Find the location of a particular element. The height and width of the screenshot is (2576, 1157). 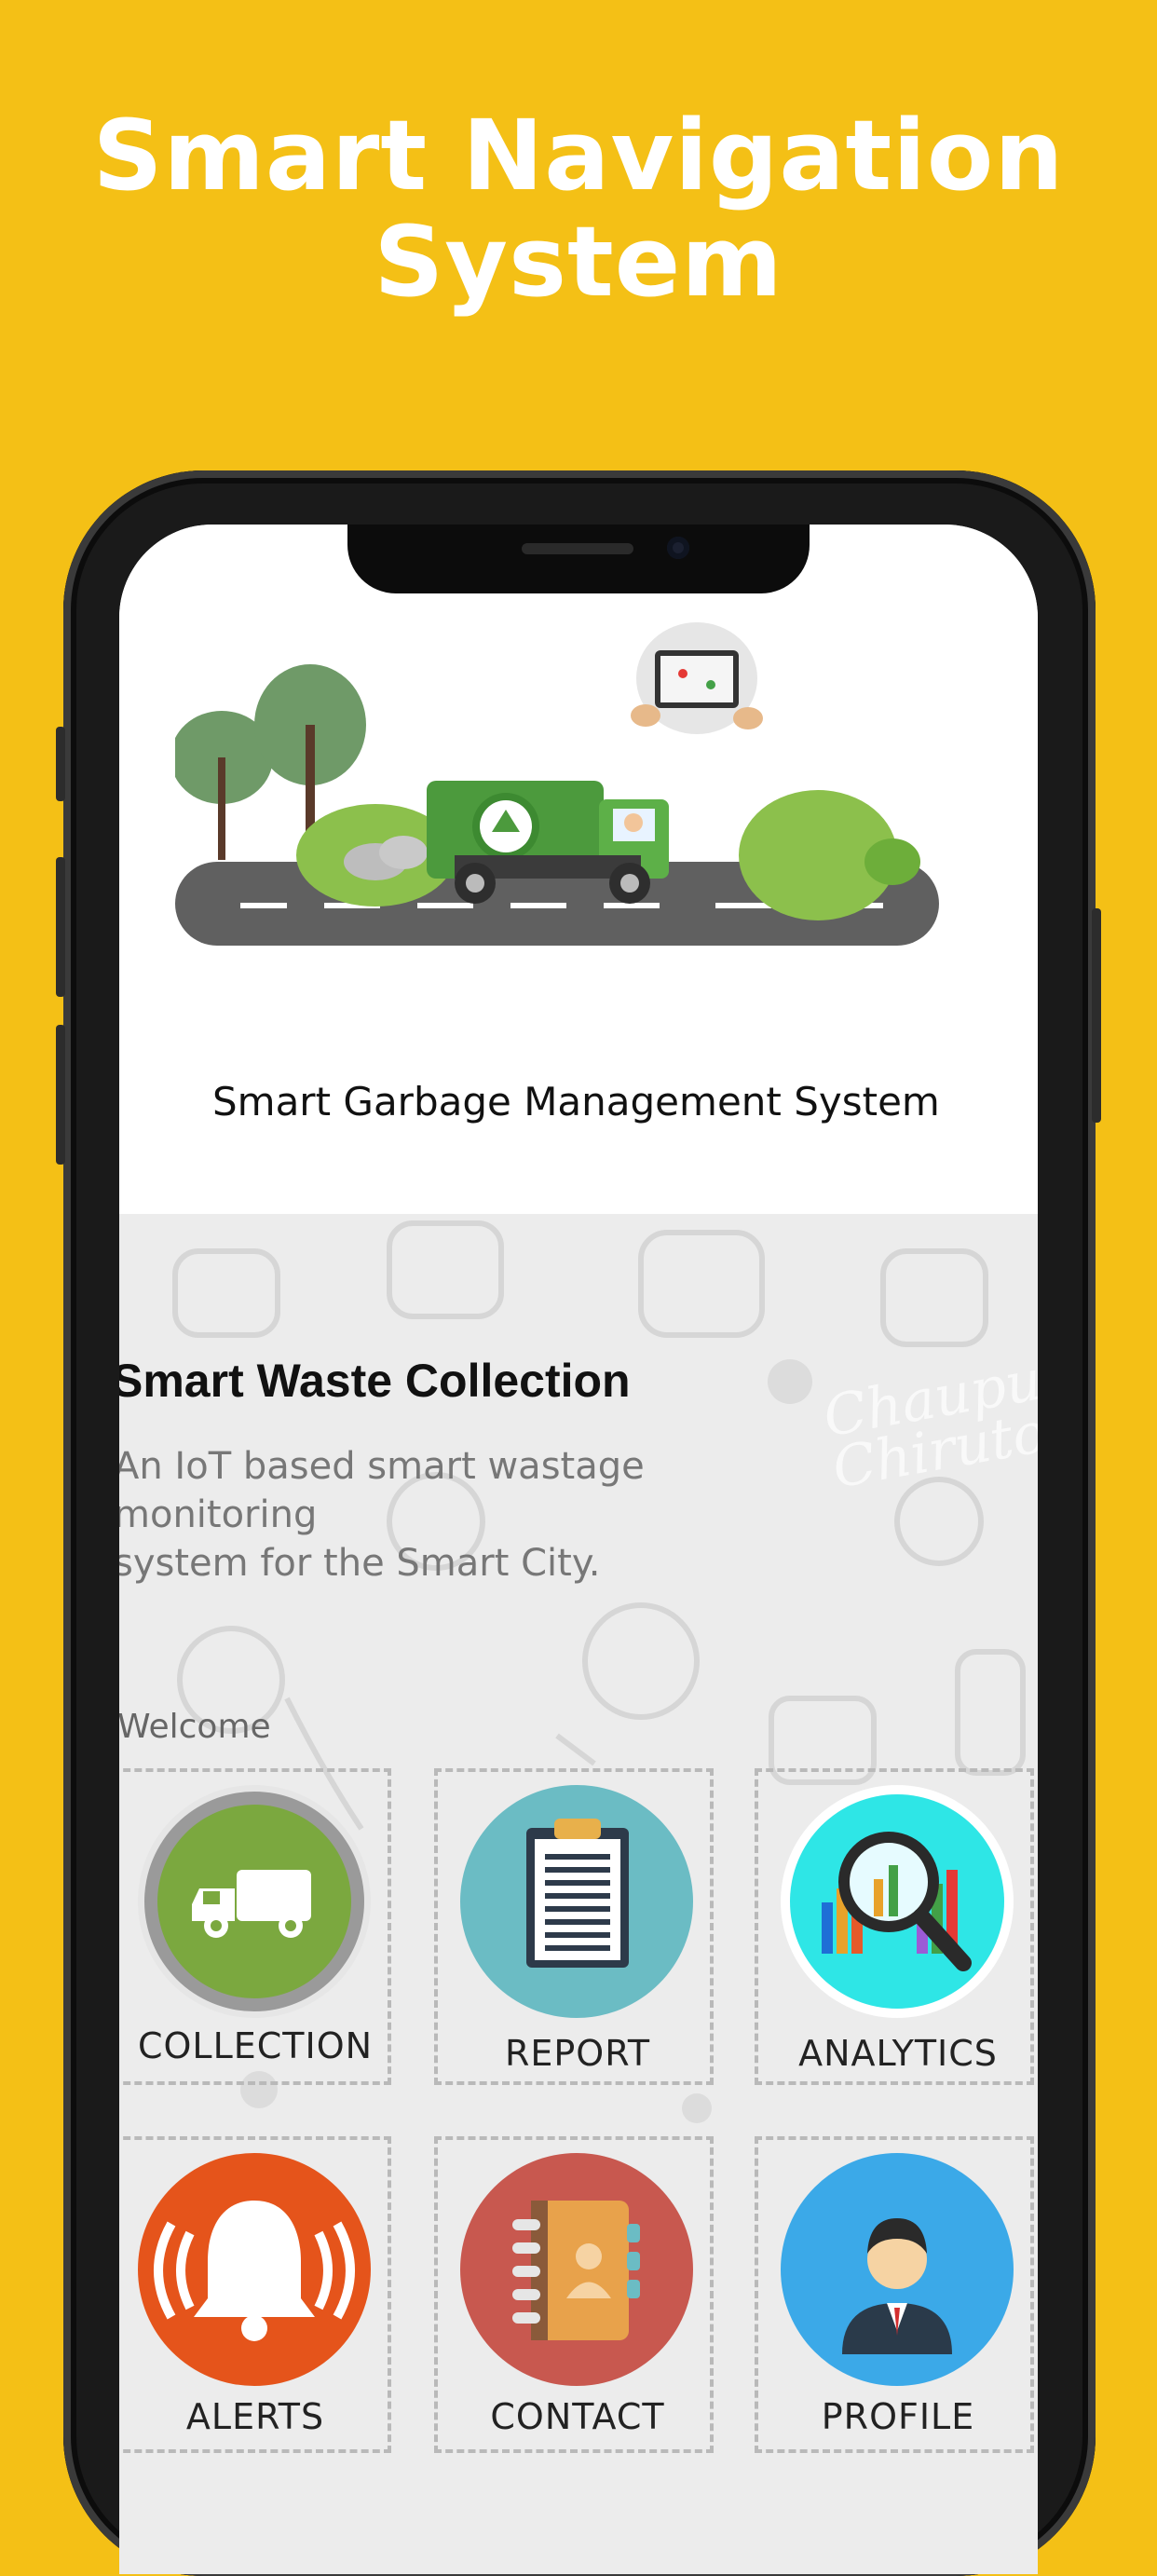

menu-tile-analytics: ANALYTICS is located at coordinates (894, 1926).